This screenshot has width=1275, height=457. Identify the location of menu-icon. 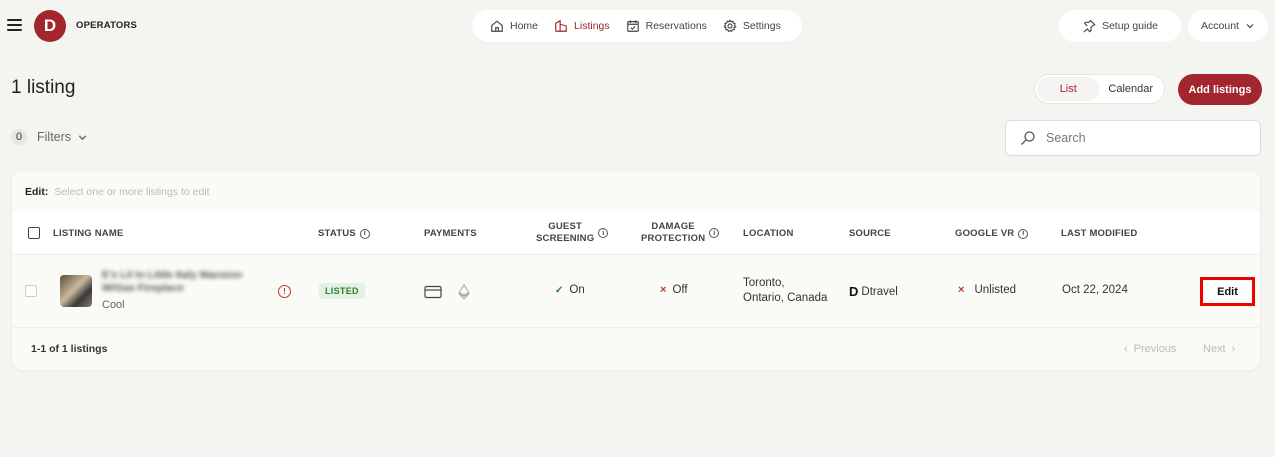
(14, 25).